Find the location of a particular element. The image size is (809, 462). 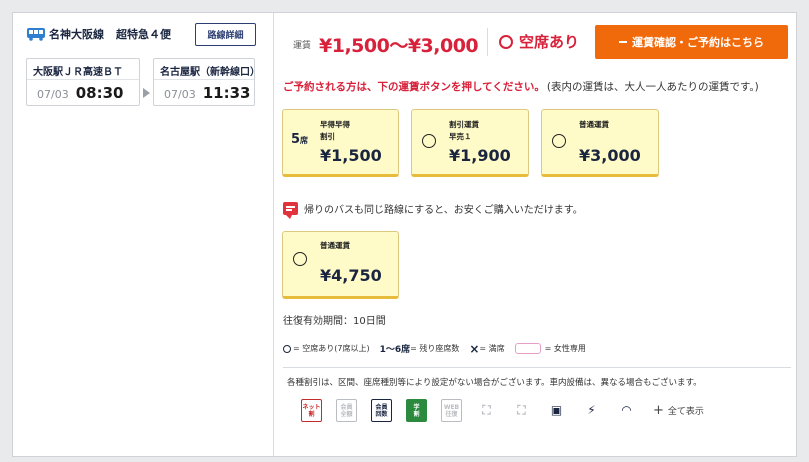

chat-bubble-icon is located at coordinates (290, 210).